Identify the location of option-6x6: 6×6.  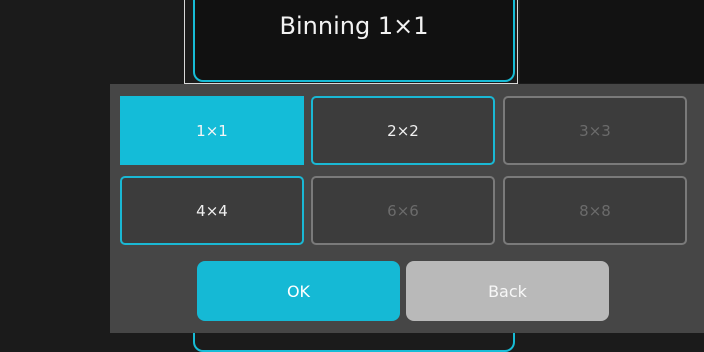
(403, 210).